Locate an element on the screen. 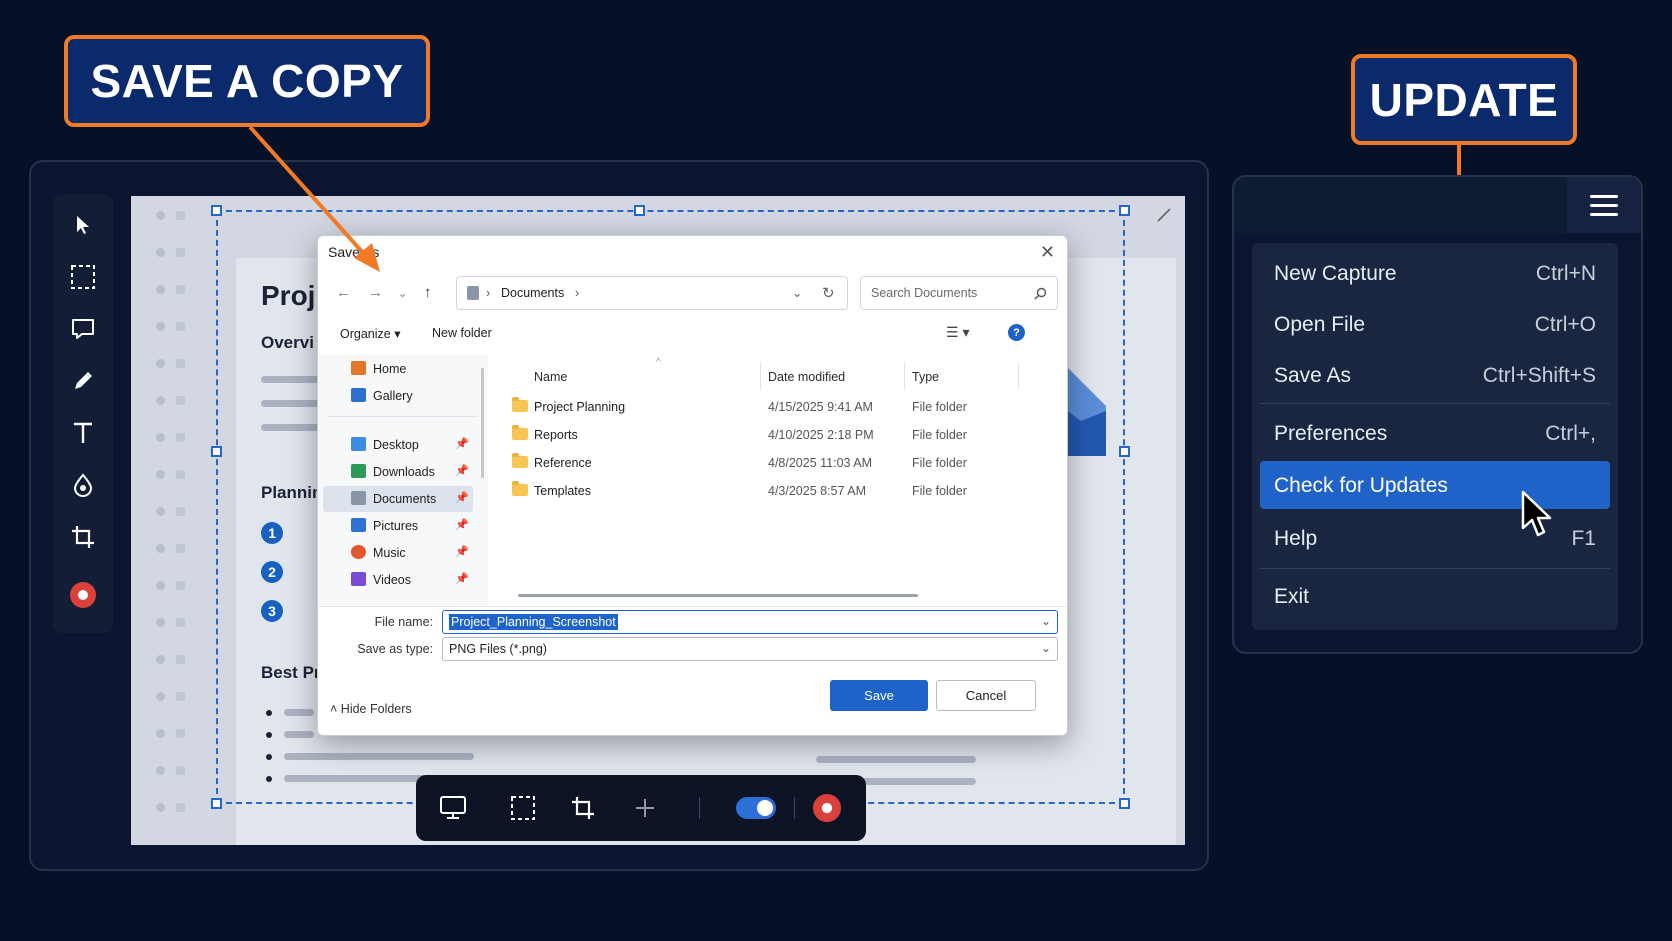 The width and height of the screenshot is (1672, 941). text-icon is located at coordinates (83, 433).